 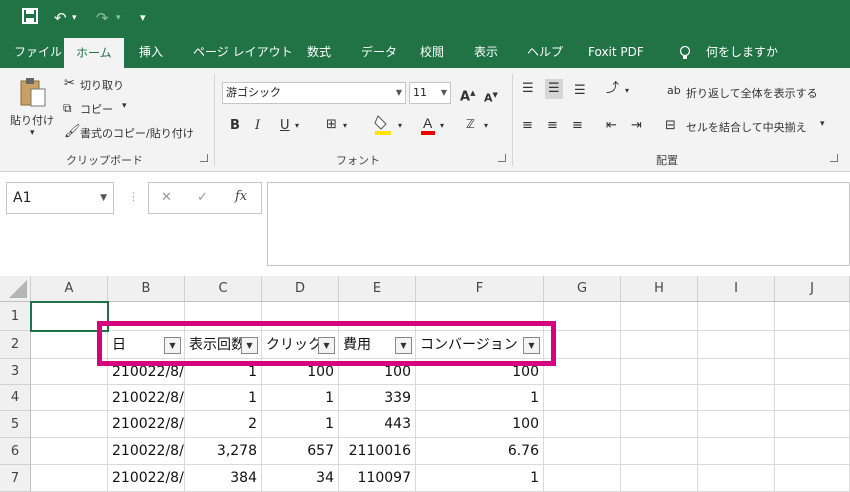 What do you see at coordinates (72, 132) in the screenshot?
I see `format-painter-icon: 🖌` at bounding box center [72, 132].